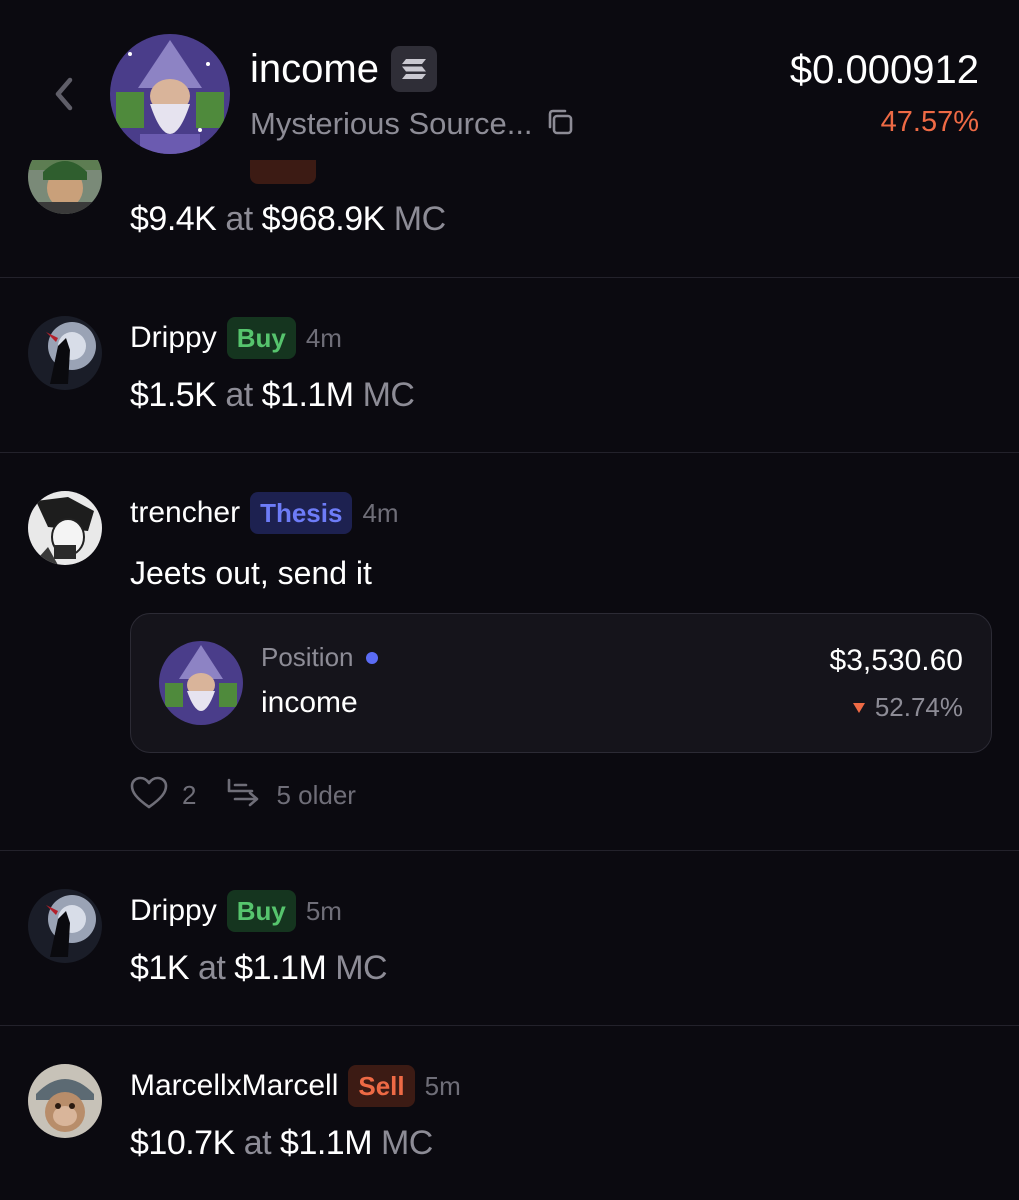 Image resolution: width=1019 pixels, height=1200 pixels. What do you see at coordinates (929, 122) in the screenshot?
I see `token-change: 47.57%` at bounding box center [929, 122].